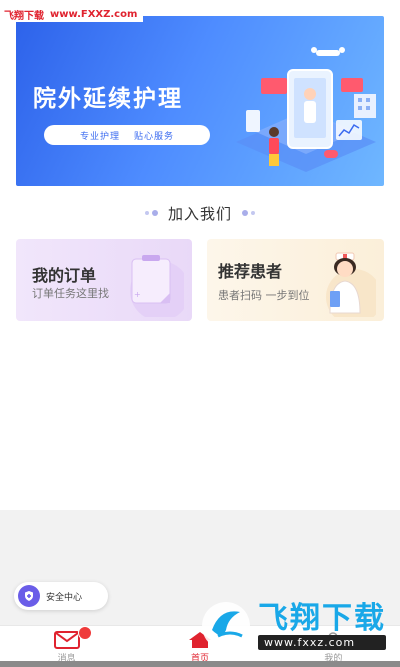 Image resolution: width=400 pixels, height=667 pixels. I want to click on watermark-site-name: 飞翔下载, so click(24, 16).